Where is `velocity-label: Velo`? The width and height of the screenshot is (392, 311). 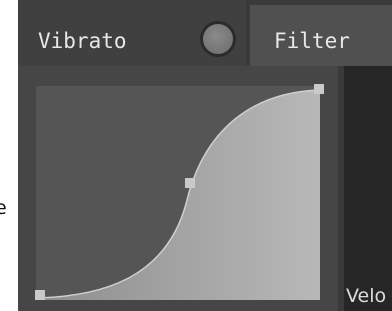 velocity-label: Velo is located at coordinates (366, 296).